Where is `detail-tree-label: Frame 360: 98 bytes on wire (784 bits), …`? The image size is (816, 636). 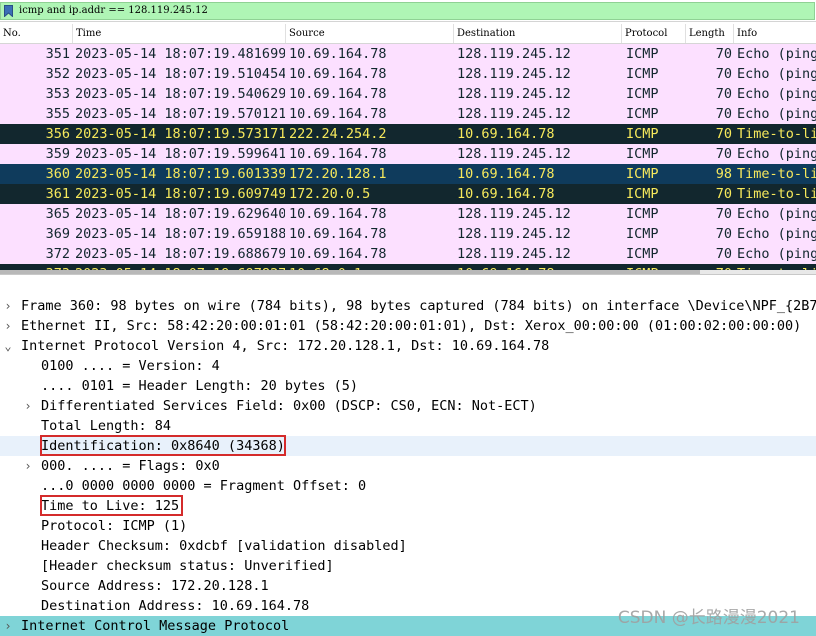 detail-tree-label: Frame 360: 98 bytes on wire (784 bits), … is located at coordinates (418, 306).